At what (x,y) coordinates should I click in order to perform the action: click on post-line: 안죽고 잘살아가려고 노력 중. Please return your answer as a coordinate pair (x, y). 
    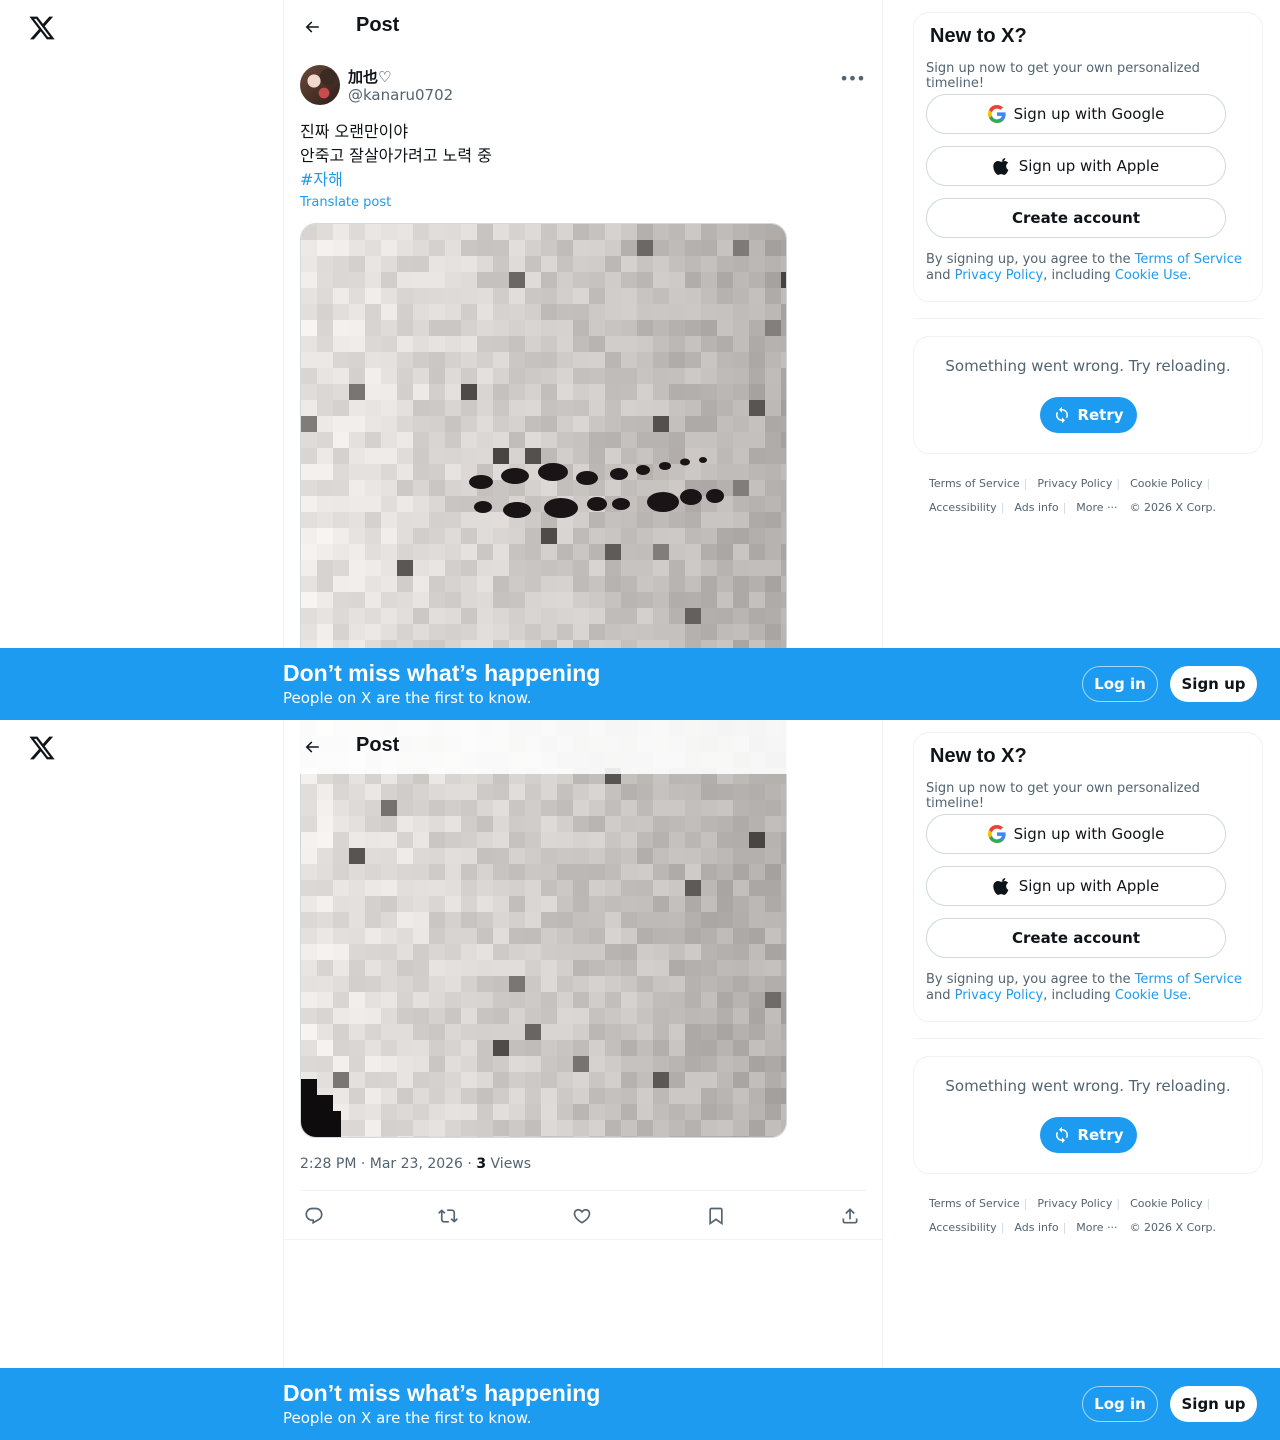
    Looking at the image, I should click on (396, 155).